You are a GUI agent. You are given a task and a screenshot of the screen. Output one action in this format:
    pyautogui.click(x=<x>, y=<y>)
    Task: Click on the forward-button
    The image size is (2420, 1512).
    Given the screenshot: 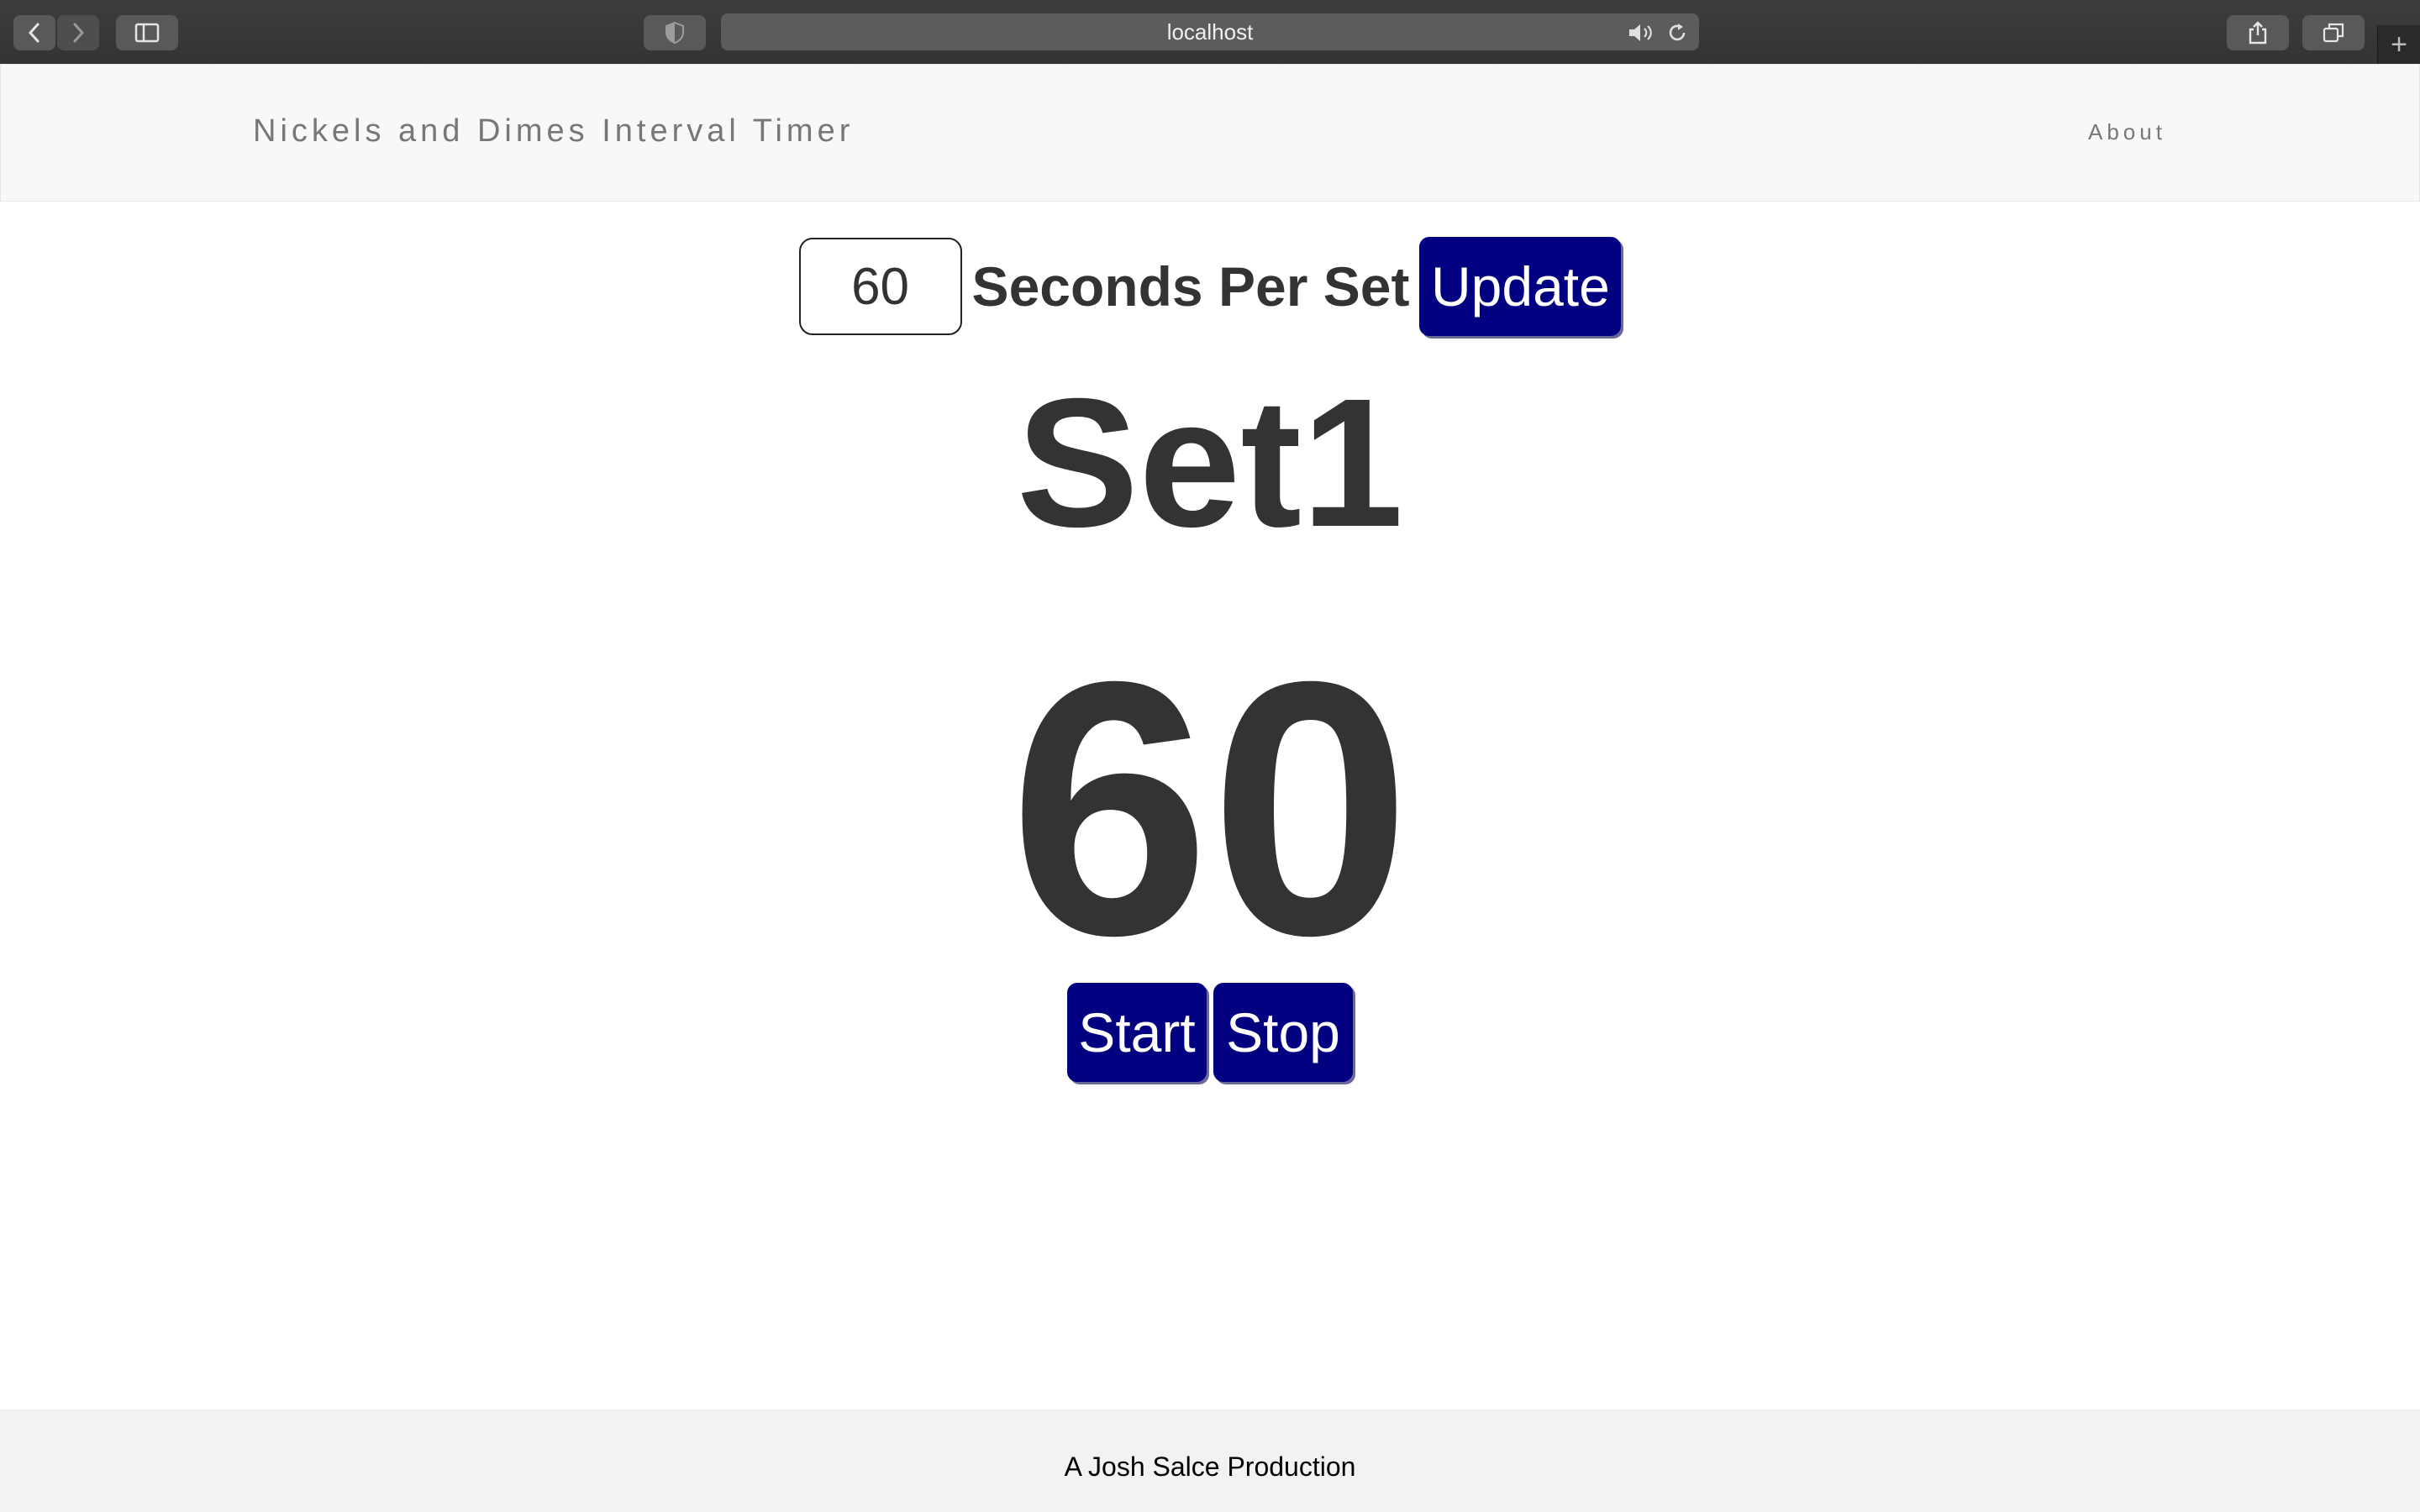 What is the action you would take?
    pyautogui.click(x=78, y=32)
    